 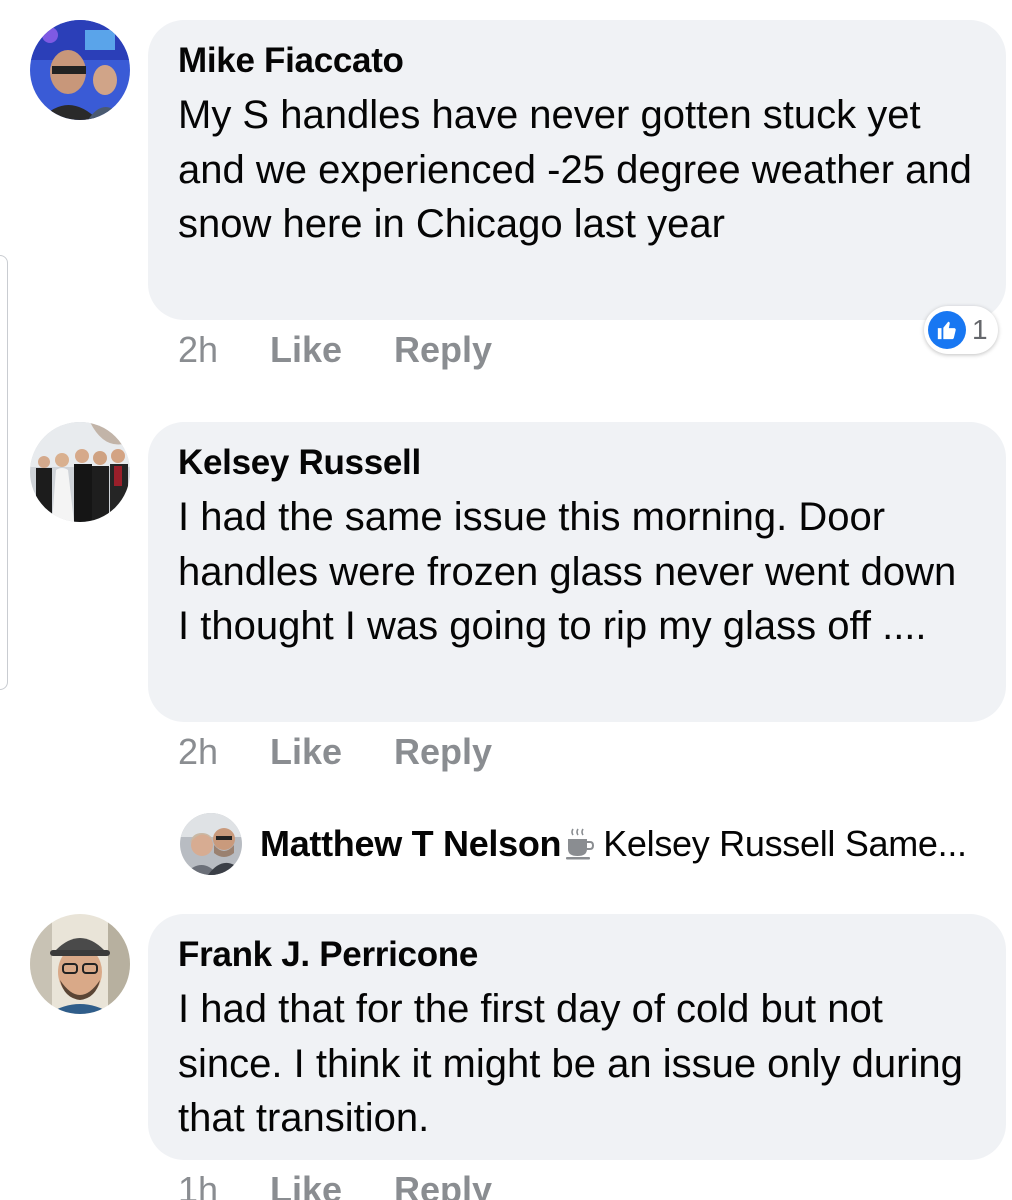 I want to click on comment-timestamp: 1h, so click(x=224, y=1185).